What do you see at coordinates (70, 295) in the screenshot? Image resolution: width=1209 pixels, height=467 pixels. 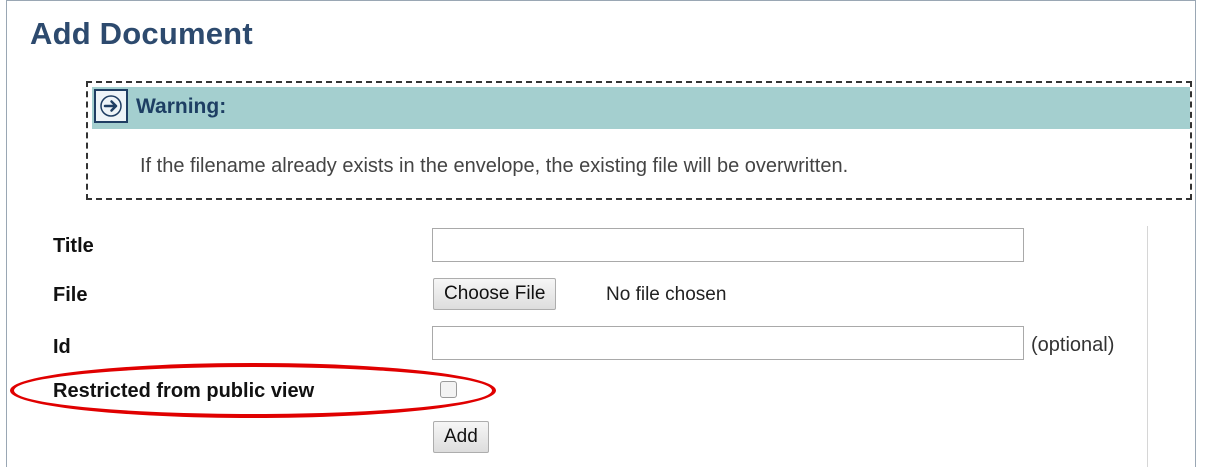 I see `file-label: File` at bounding box center [70, 295].